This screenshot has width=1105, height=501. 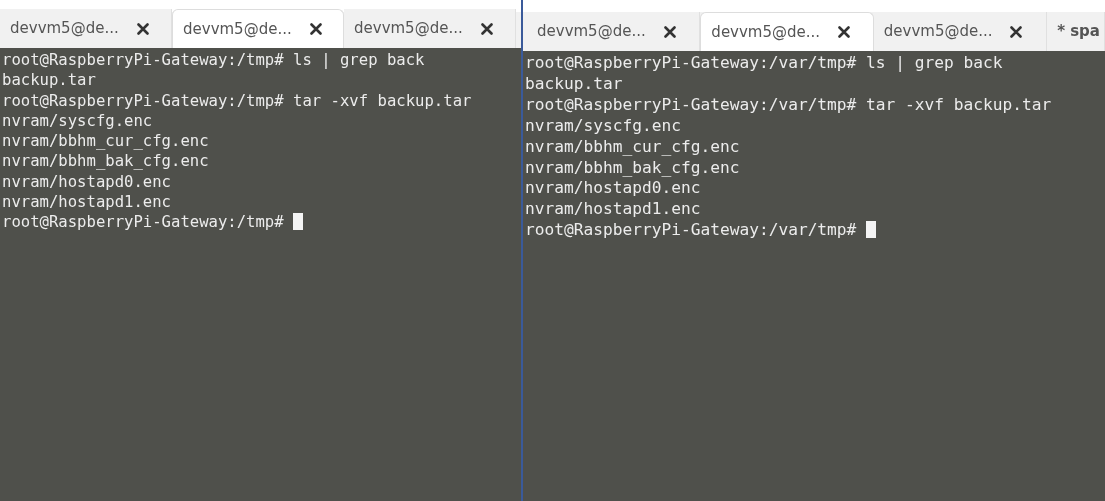 I want to click on terminal-line: root@RaspberryPi-Gateway:/var/tmp# ls | grep back, so click(x=764, y=62).